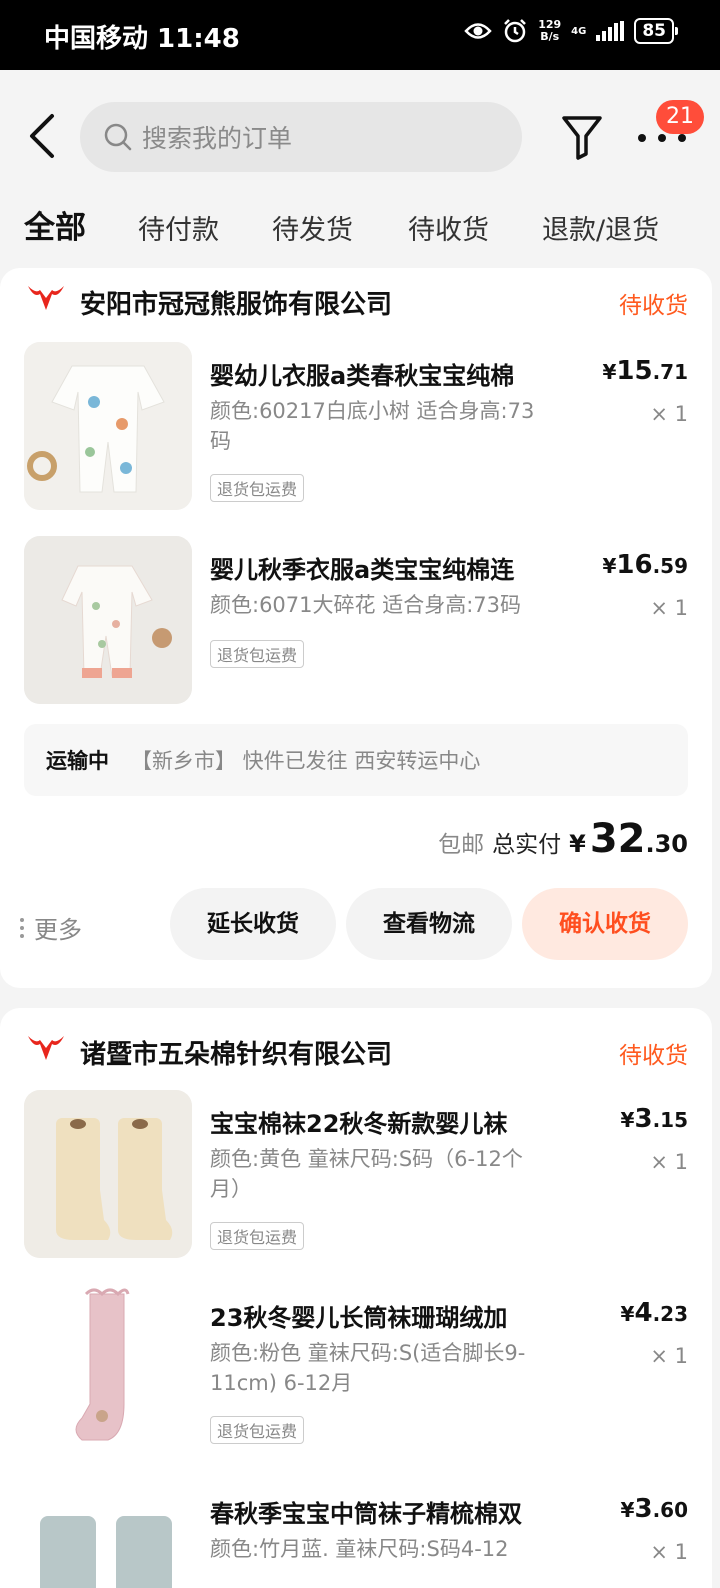 The image size is (720, 1588). I want to click on product-title: 婴幼儿衣服a类春秋宝宝纯棉, so click(362, 376).